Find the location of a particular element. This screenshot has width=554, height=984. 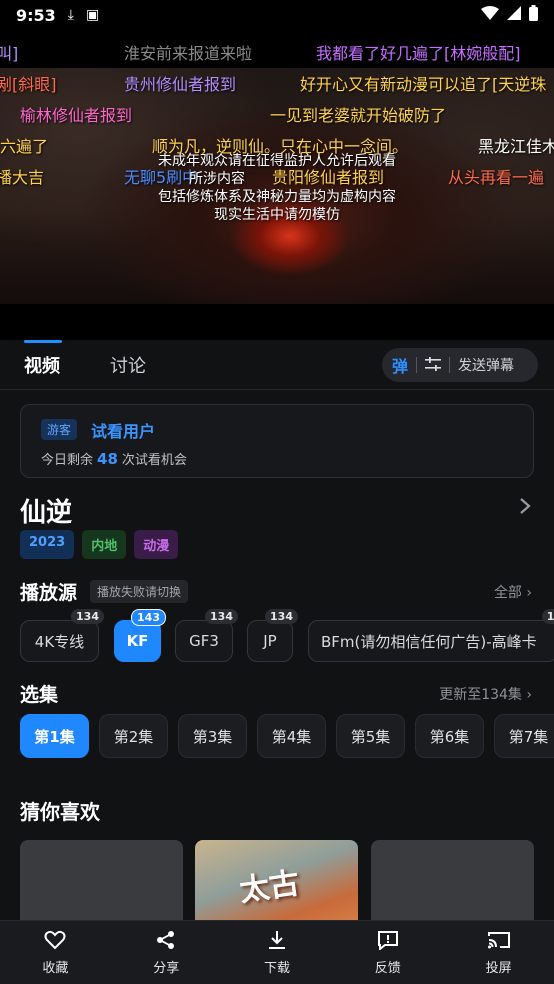

cast-icon is located at coordinates (499, 942).